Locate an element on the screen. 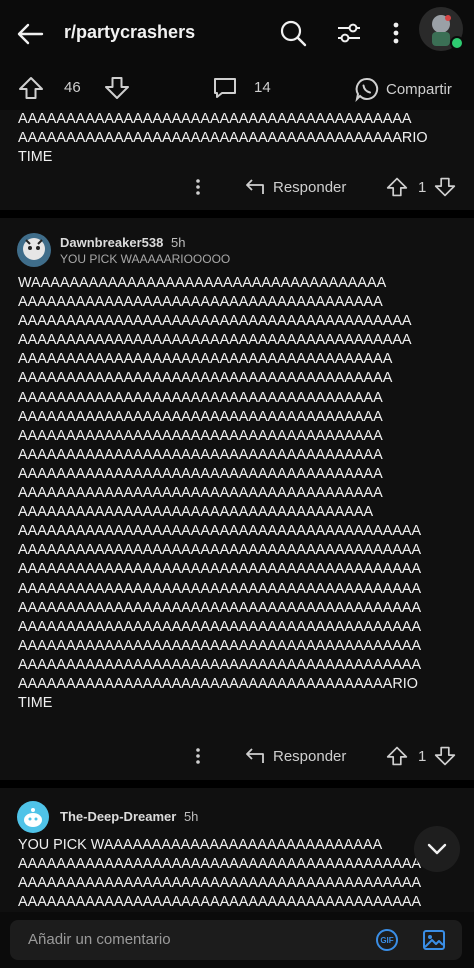  back-arrow-icon is located at coordinates (30, 34).